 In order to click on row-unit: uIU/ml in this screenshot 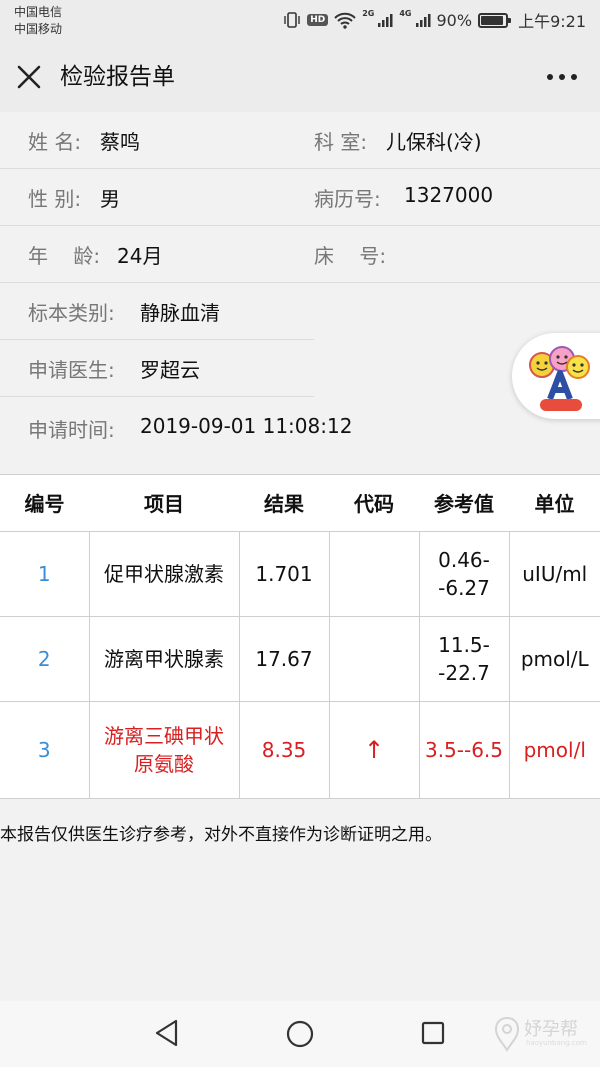, I will do `click(554, 574)`.